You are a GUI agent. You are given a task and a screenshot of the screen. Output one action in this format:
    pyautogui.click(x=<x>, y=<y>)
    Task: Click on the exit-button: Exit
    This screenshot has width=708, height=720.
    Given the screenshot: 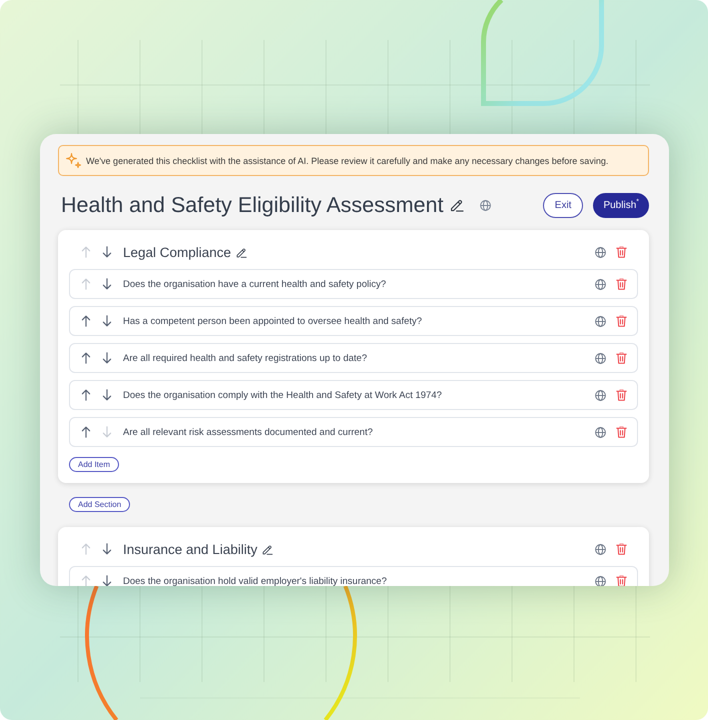 What is the action you would take?
    pyautogui.click(x=563, y=205)
    